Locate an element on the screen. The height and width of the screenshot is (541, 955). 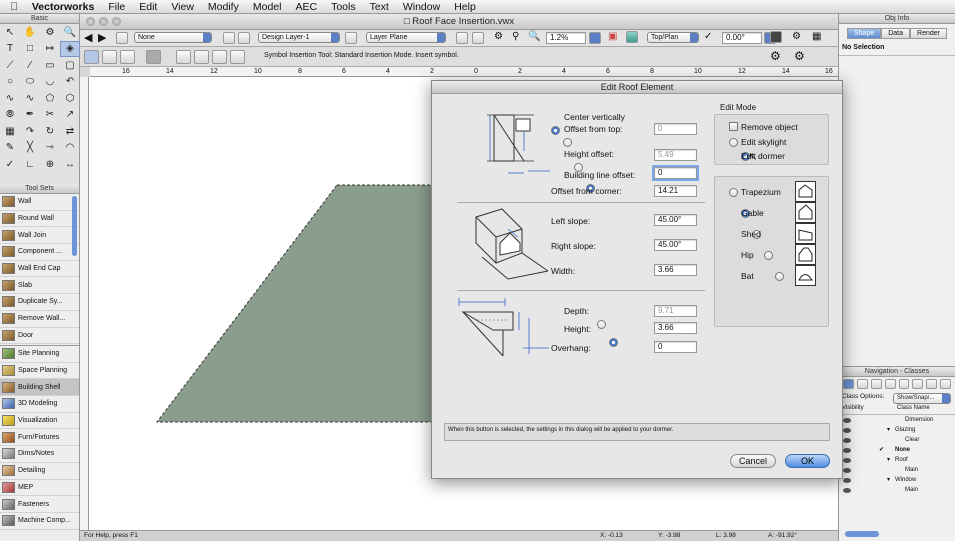
class-list-item: ✔ None is located at coordinates (897, 450).